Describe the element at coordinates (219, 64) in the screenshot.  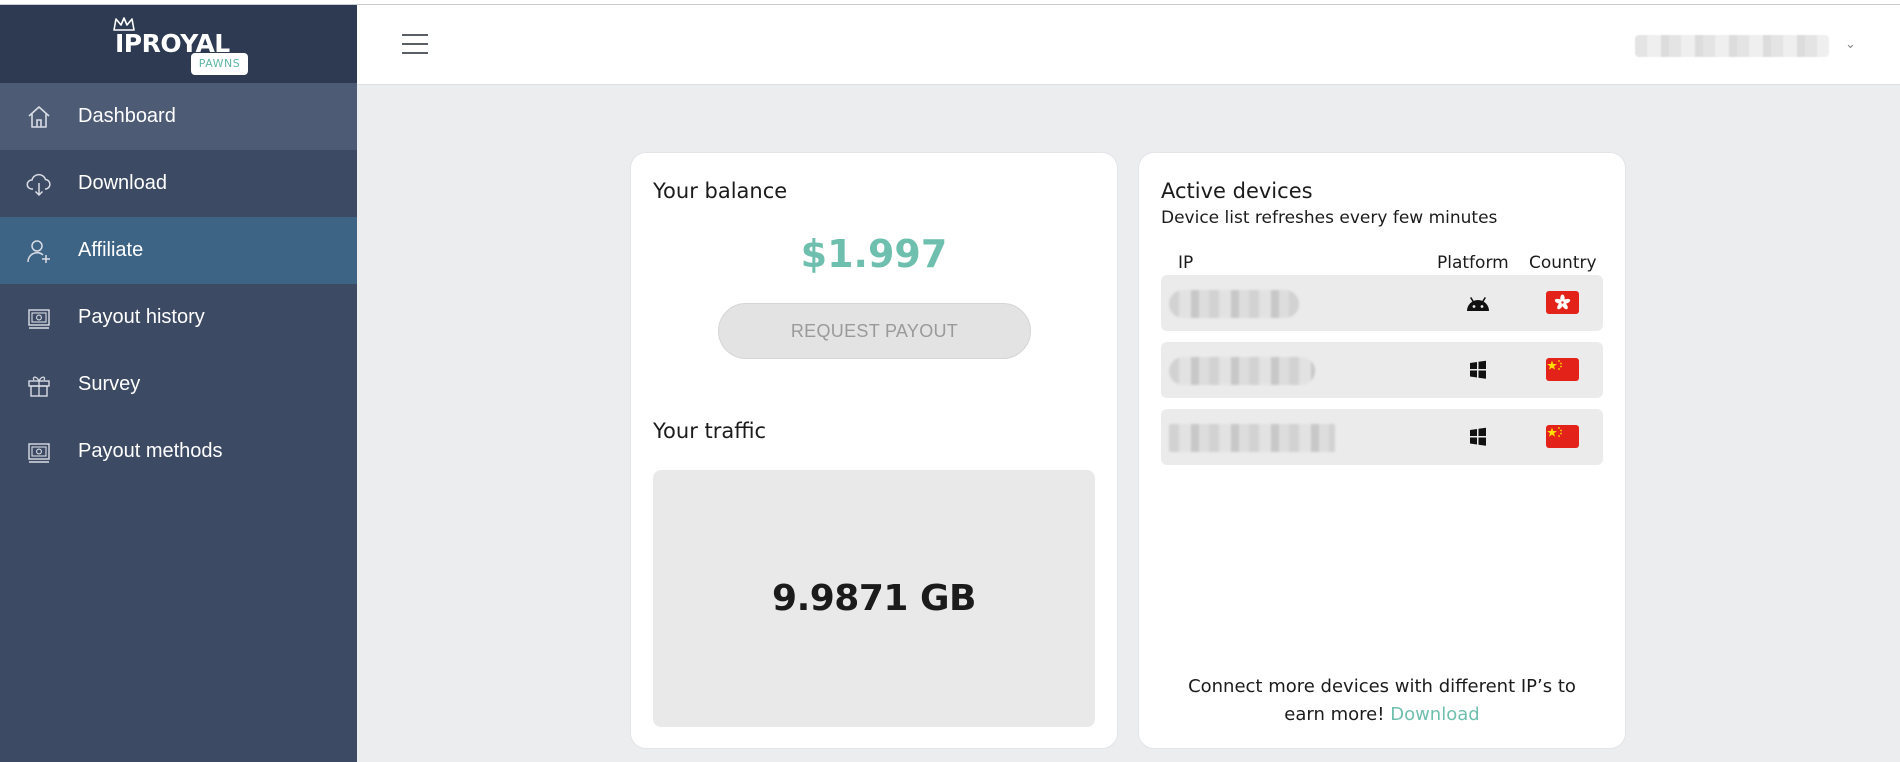
I see `brand-badge: PAWNS` at that location.